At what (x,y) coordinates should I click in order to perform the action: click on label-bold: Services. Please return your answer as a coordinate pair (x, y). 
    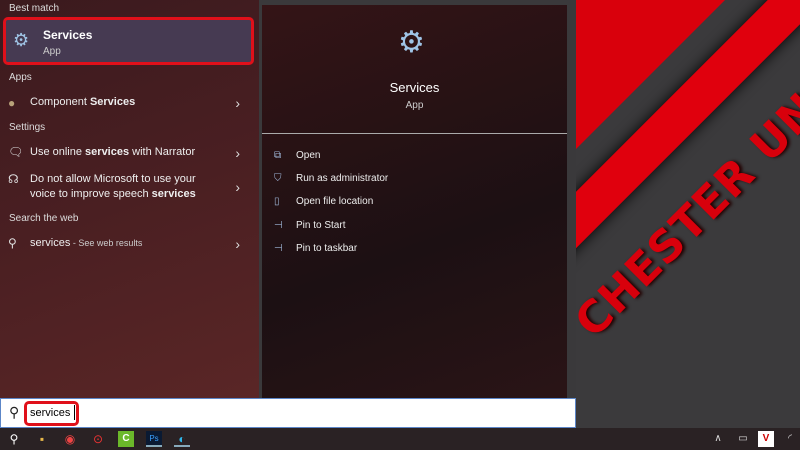
    Looking at the image, I should click on (112, 102).